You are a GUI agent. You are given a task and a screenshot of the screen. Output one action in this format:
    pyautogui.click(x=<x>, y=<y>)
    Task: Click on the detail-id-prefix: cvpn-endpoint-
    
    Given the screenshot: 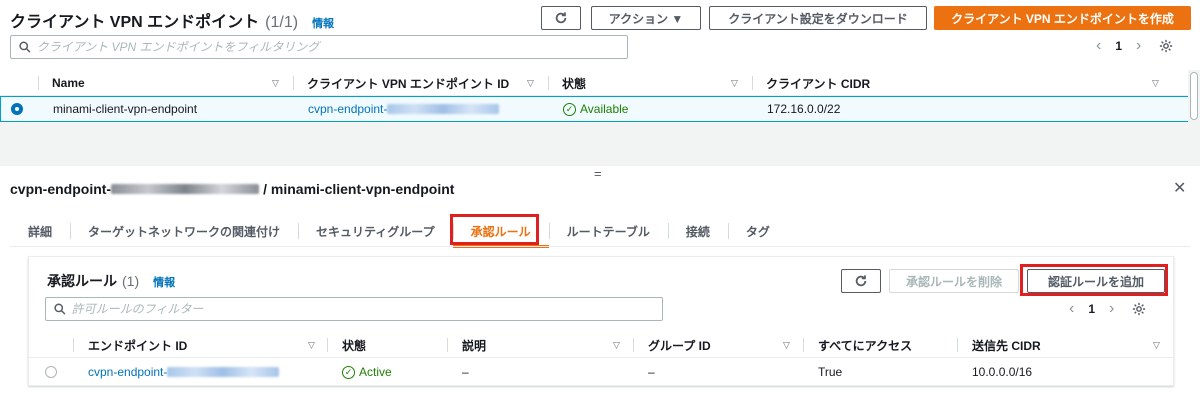 What is the action you would take?
    pyautogui.click(x=61, y=189)
    